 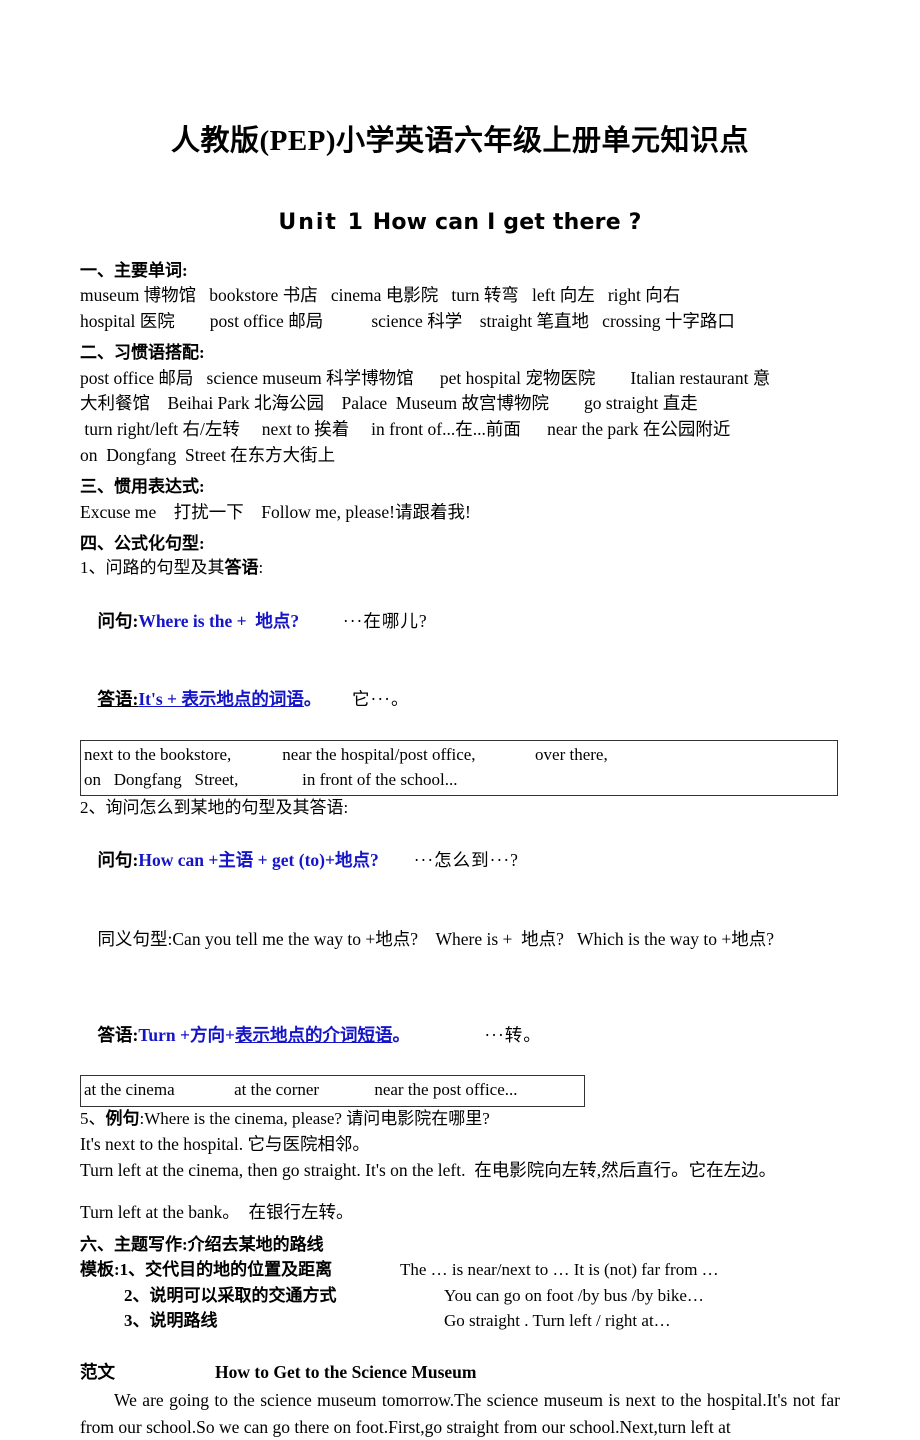 I want to click on pattern-1-answer-formula-a: It's +, so click(x=160, y=699).